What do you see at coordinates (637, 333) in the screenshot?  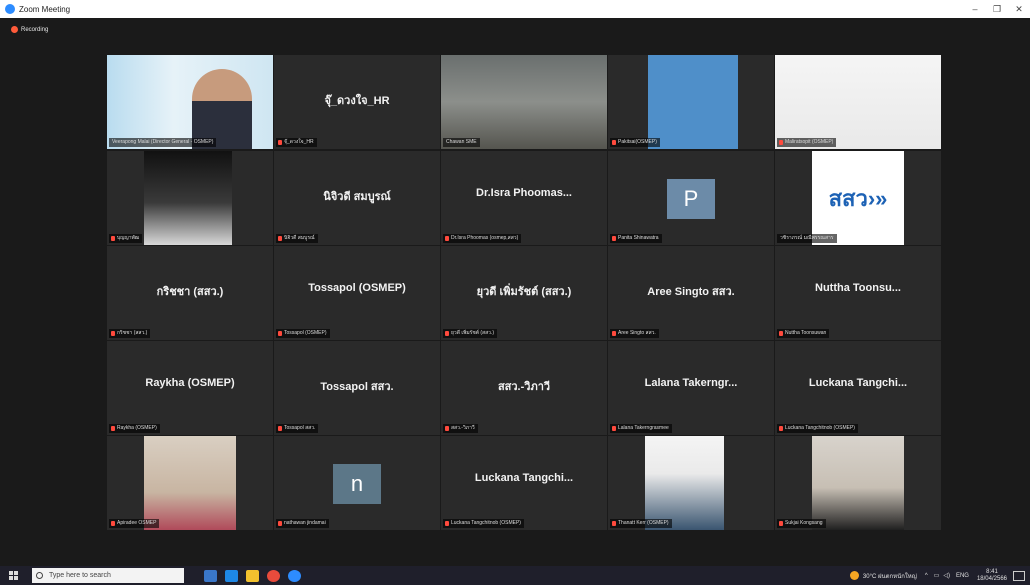 I see `participant-name-text: Aree Singto สสว.` at bounding box center [637, 333].